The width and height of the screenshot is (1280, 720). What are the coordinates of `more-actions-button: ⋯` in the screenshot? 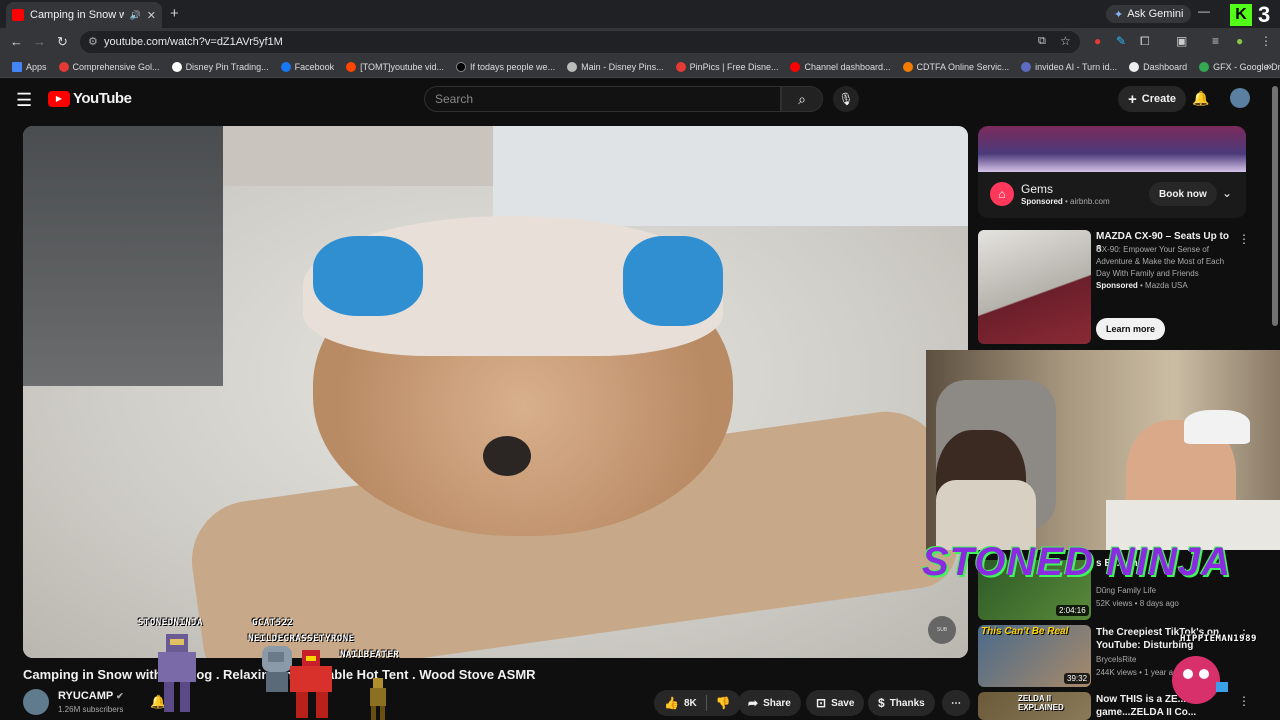 It's located at (956, 703).